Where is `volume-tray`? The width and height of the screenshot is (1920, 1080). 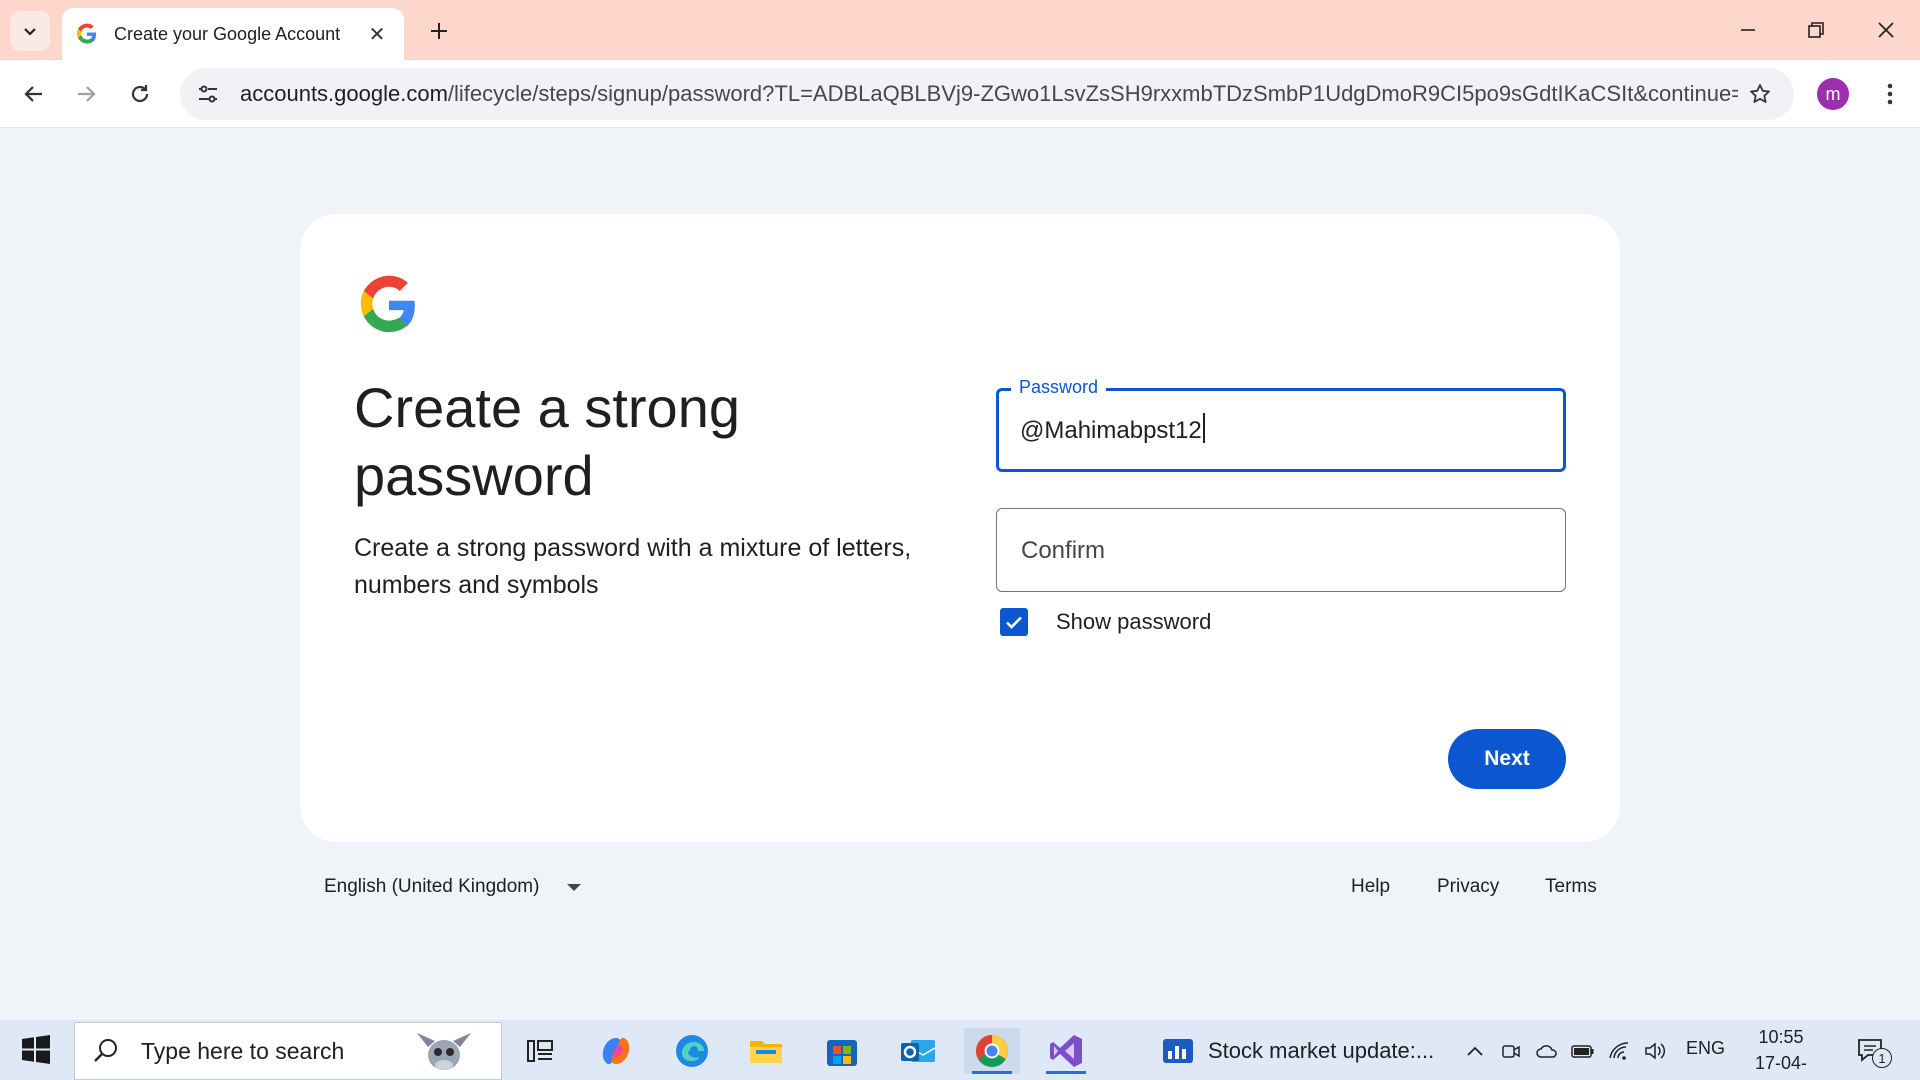
volume-tray is located at coordinates (1655, 1051).